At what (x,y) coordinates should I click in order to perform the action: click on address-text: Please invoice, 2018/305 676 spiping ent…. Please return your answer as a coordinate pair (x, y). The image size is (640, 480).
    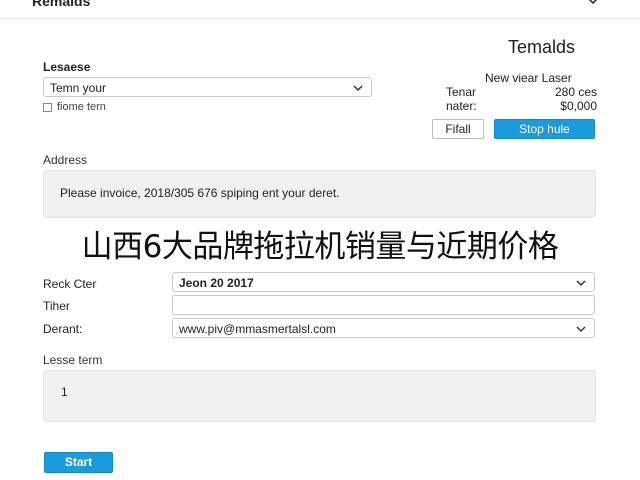
    Looking at the image, I should click on (200, 193).